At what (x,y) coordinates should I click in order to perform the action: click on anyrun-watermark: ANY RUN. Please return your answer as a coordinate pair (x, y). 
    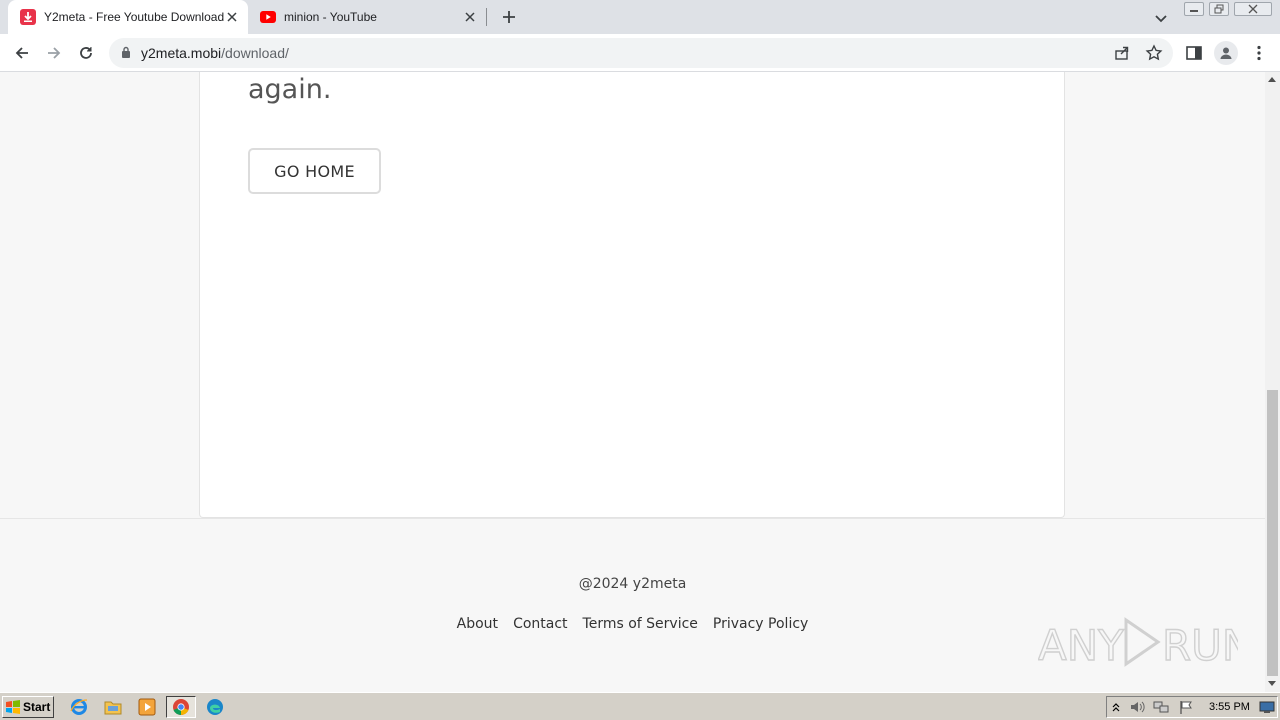
    Looking at the image, I should click on (1138, 644).